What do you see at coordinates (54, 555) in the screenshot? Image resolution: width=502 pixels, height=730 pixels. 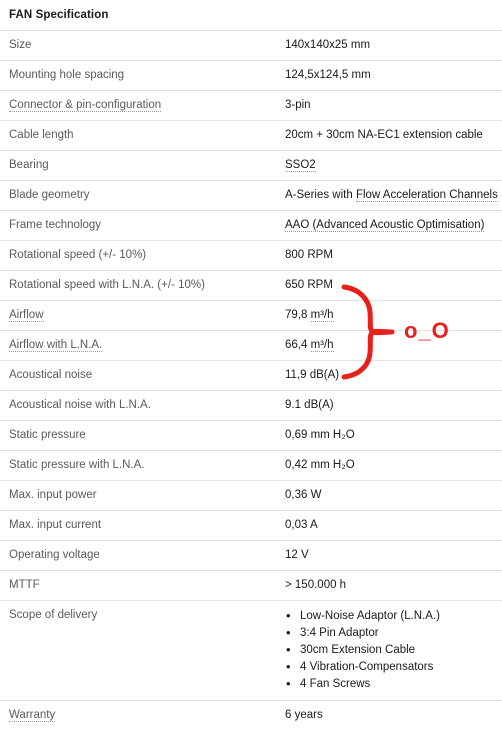 I see `spec-label-text: Operating voltage` at bounding box center [54, 555].